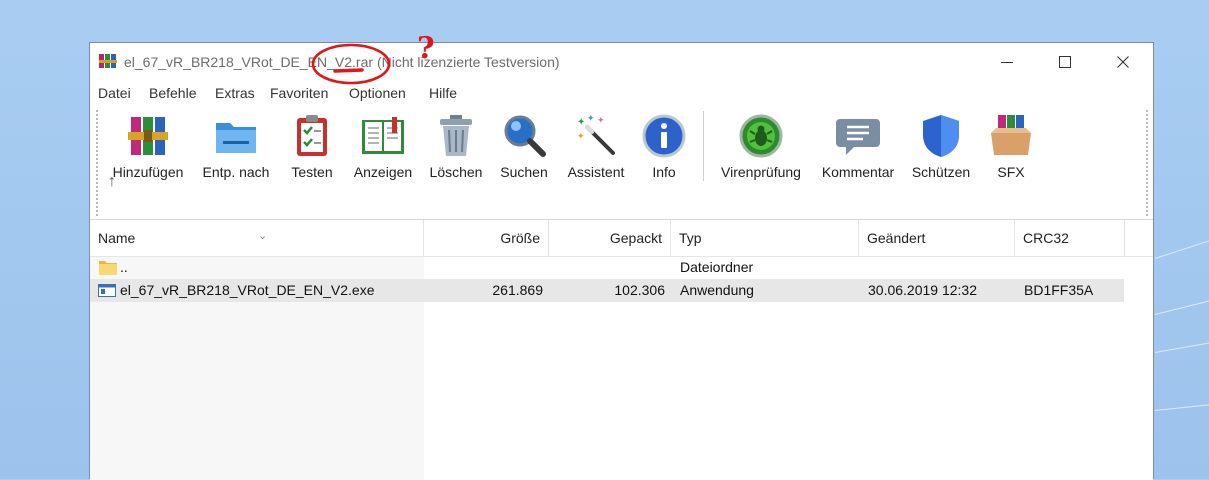  Describe the element at coordinates (236, 172) in the screenshot. I see `extract-label: Entp. nach` at that location.